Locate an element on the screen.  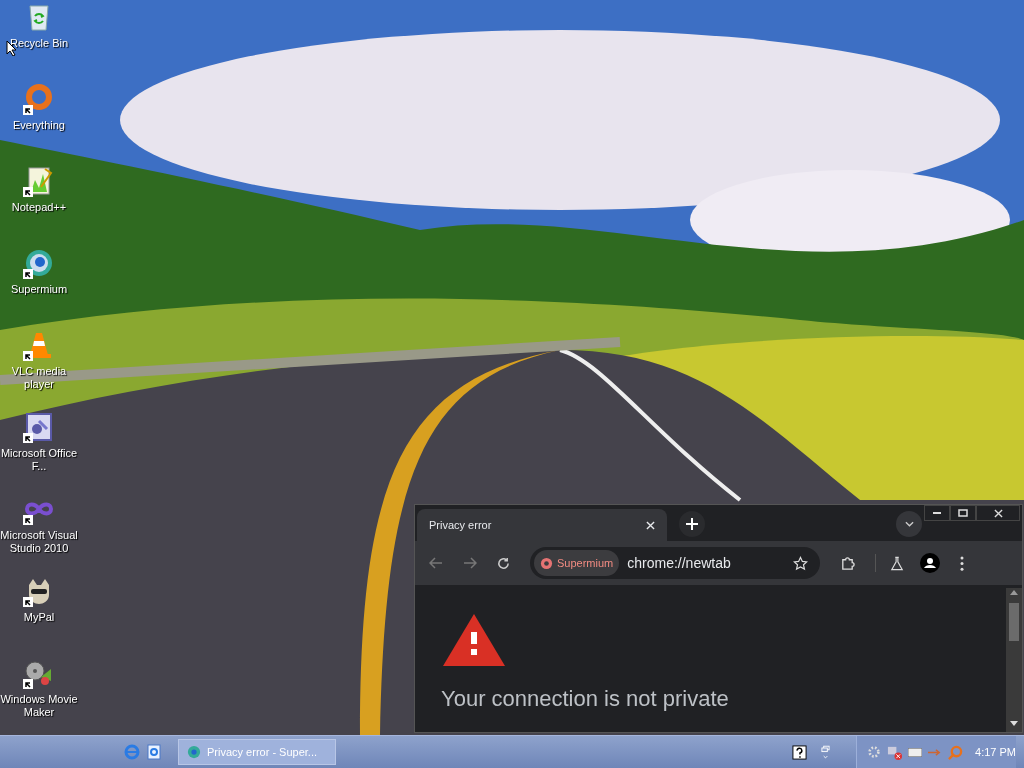
chevron-down-icon is located at coordinates (909, 524).